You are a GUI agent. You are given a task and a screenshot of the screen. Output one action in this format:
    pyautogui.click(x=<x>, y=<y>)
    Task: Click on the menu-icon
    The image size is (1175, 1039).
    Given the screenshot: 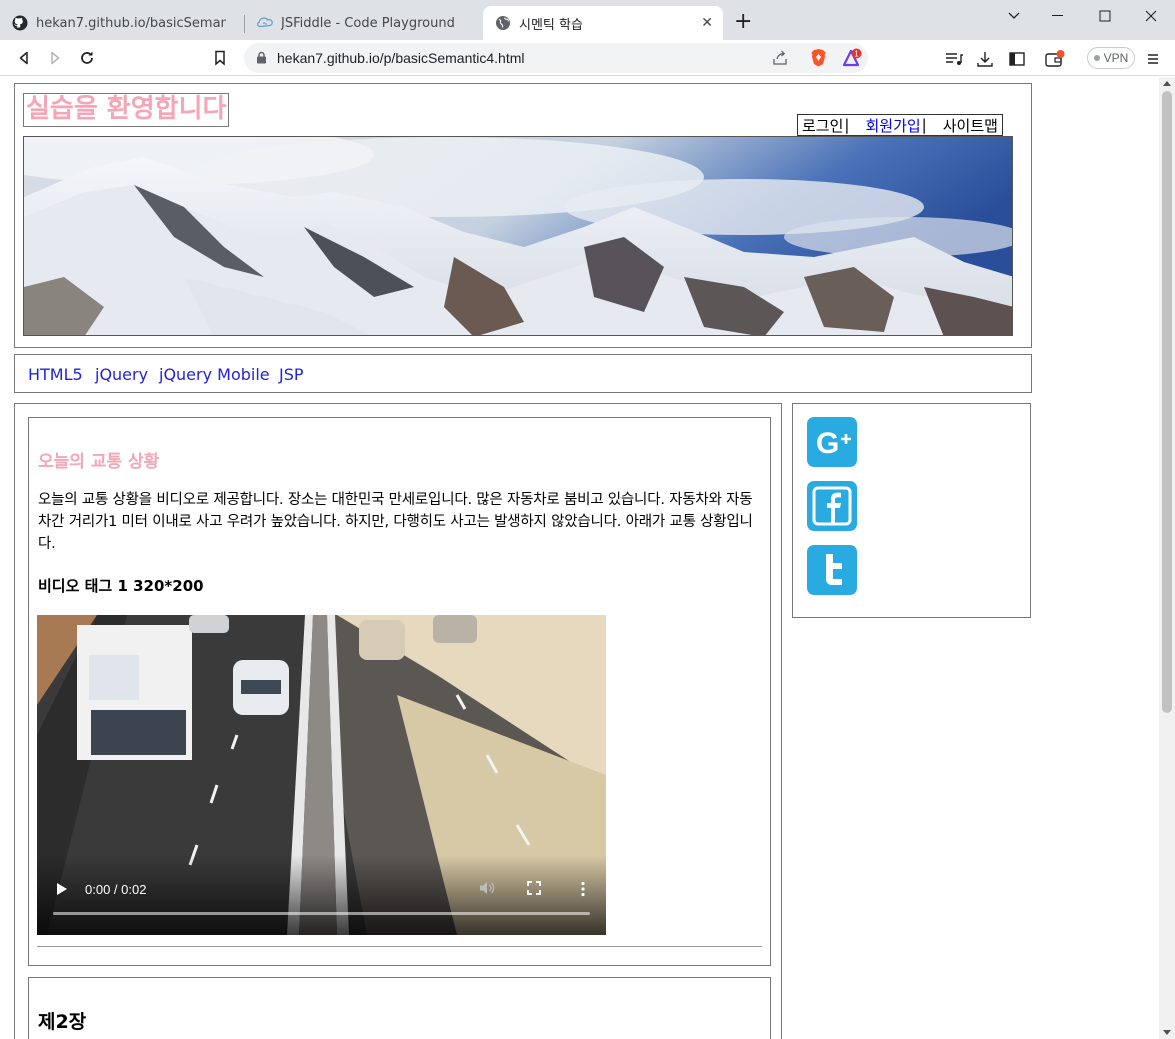 What is the action you would take?
    pyautogui.click(x=1153, y=59)
    